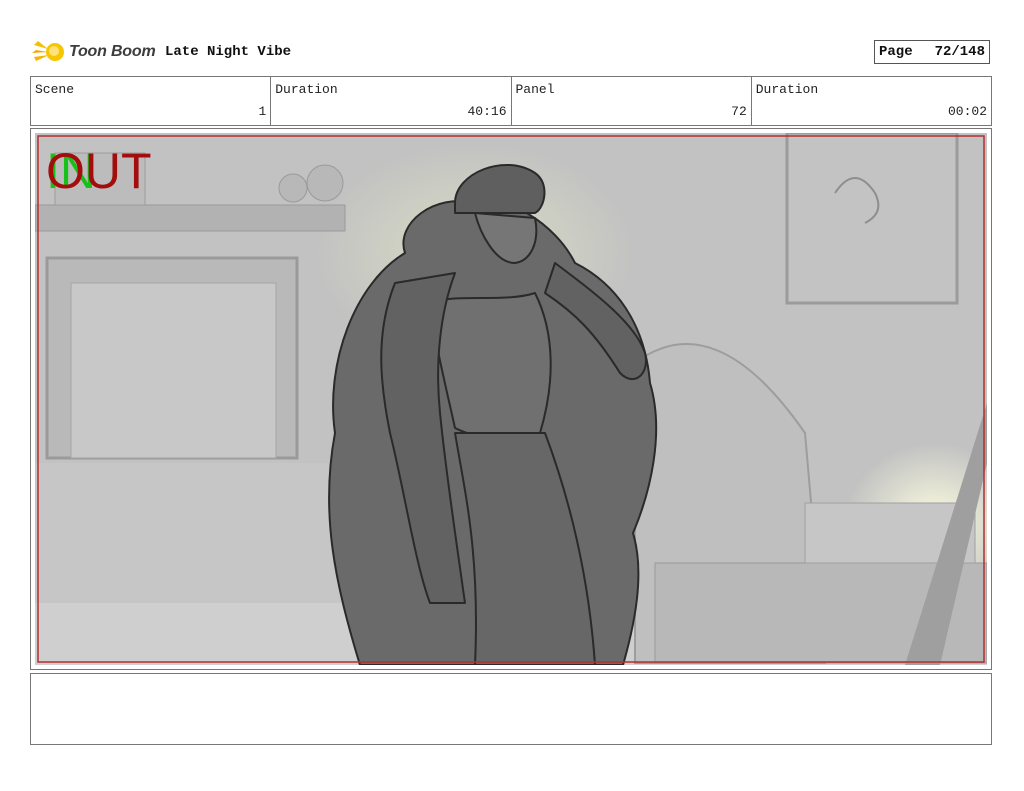 This screenshot has width=1024, height=791. Describe the element at coordinates (306, 89) in the screenshot. I see `scene-duration-label: Duration` at that location.